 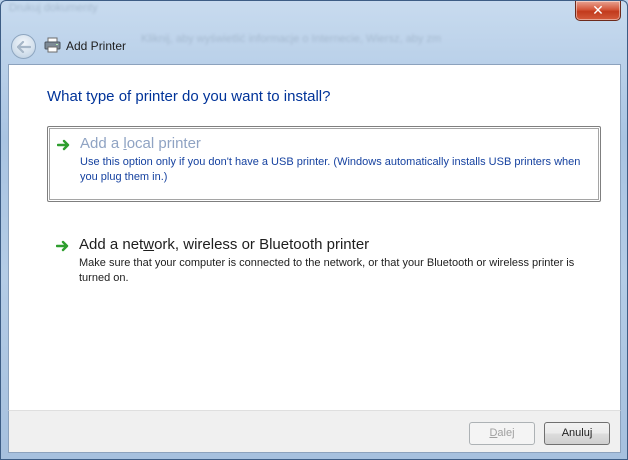 I want to click on window-title: Add Printer, so click(x=96, y=46).